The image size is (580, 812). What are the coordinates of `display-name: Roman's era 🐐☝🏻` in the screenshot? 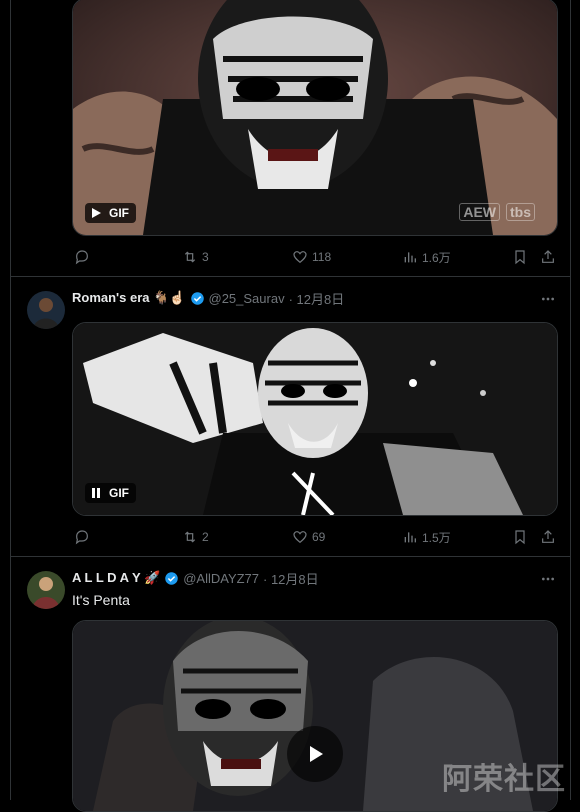 It's located at (129, 298).